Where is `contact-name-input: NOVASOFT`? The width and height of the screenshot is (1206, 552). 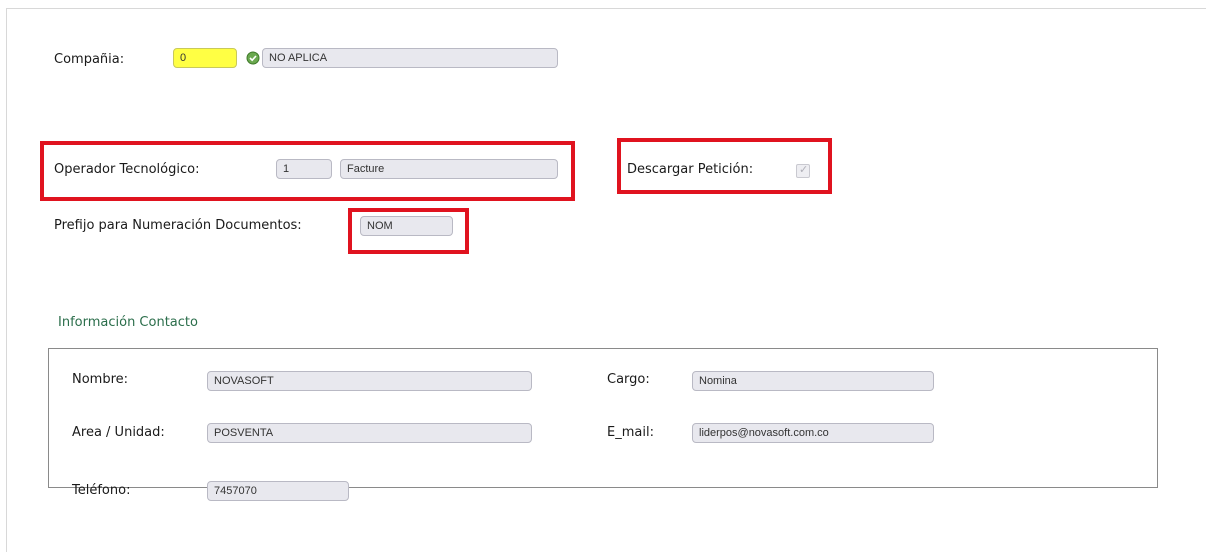 contact-name-input: NOVASOFT is located at coordinates (369, 381).